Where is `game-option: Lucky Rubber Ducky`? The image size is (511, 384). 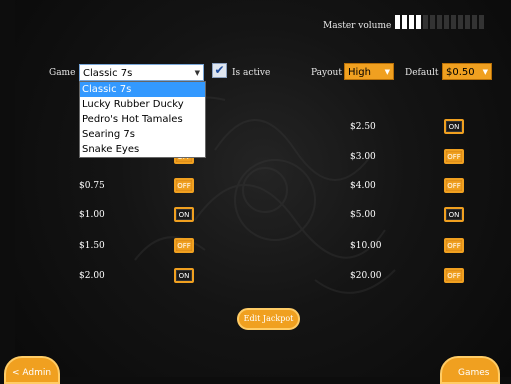
game-option: Lucky Rubber Ducky is located at coordinates (142, 104).